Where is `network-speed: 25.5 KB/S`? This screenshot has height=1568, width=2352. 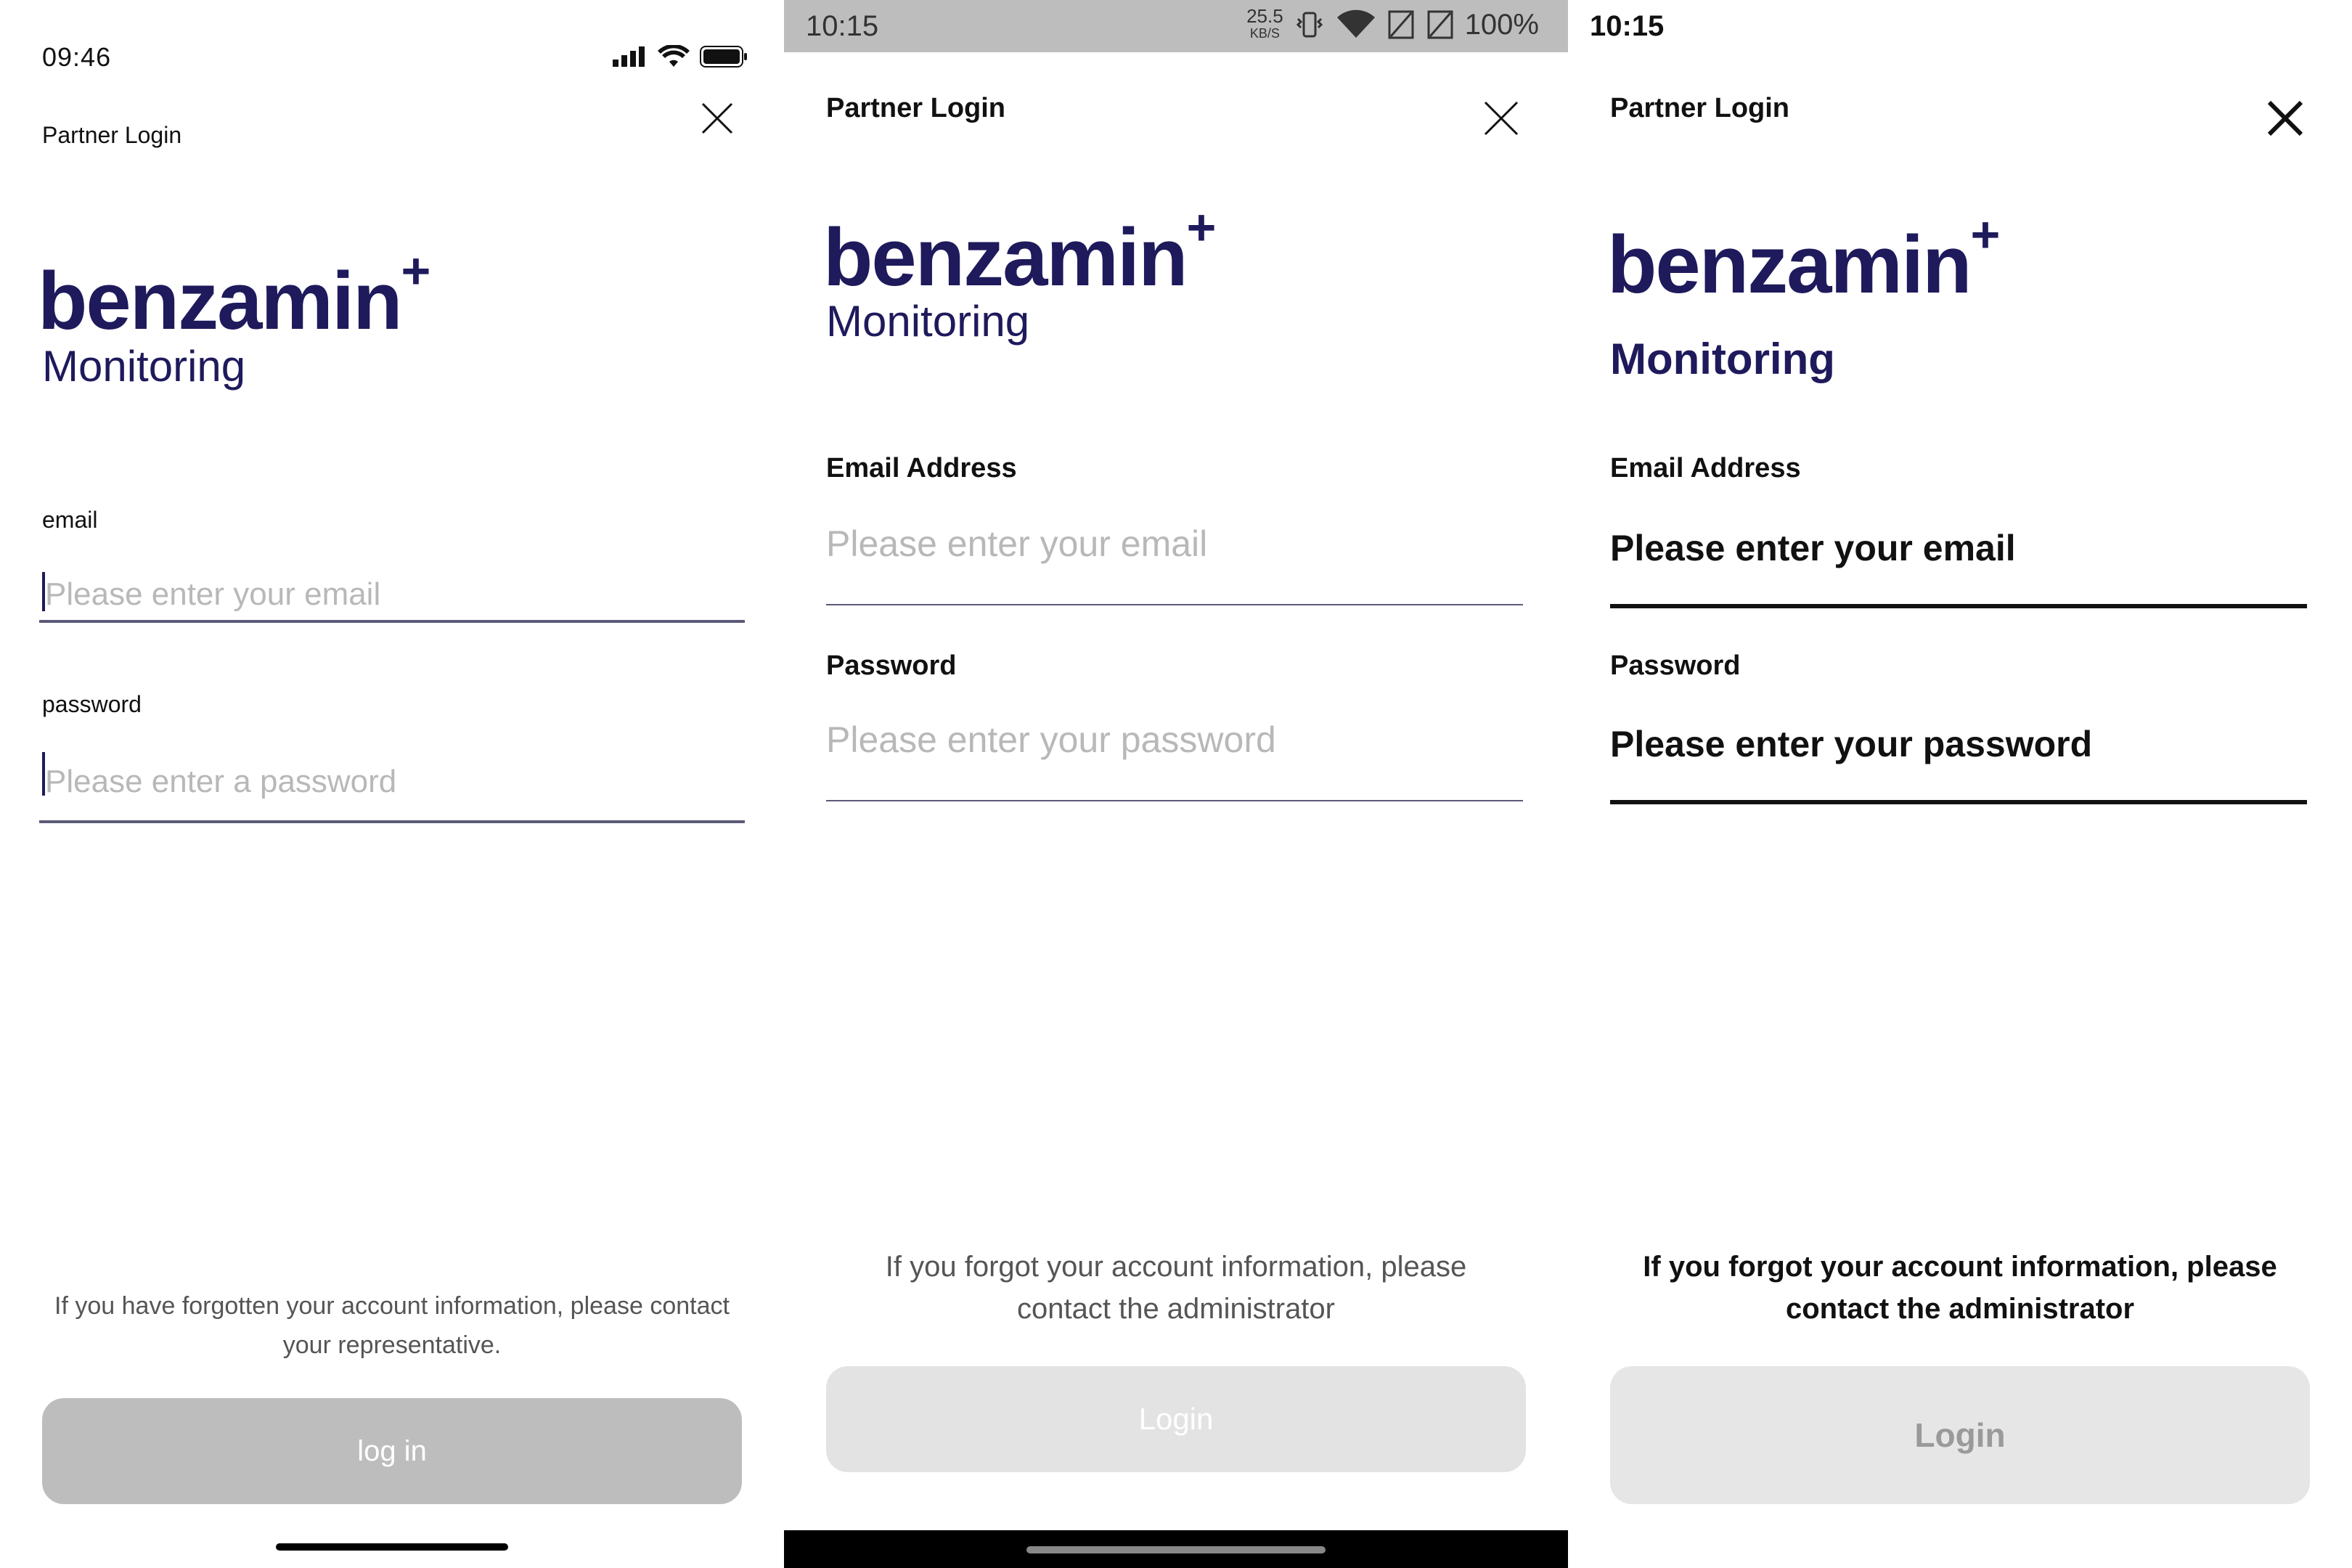 network-speed: 25.5 KB/S is located at coordinates (1265, 24).